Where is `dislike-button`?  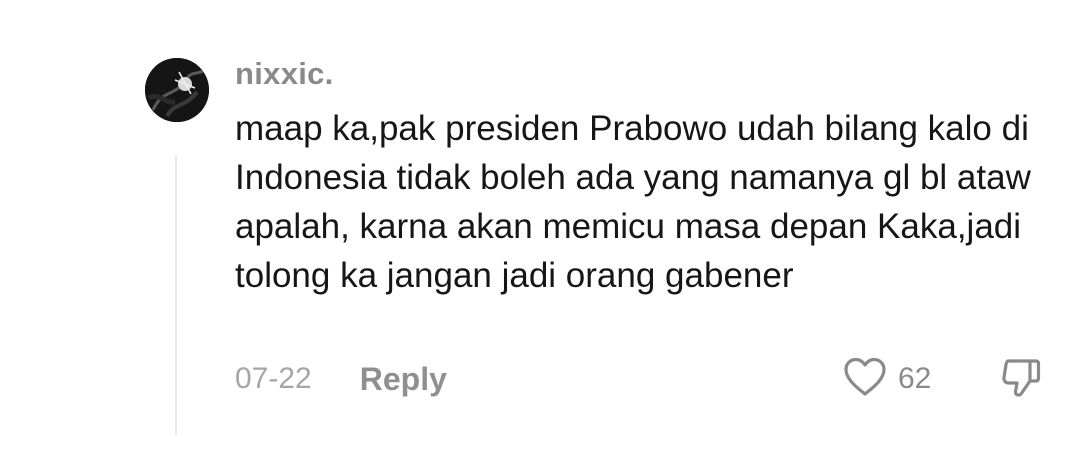 dislike-button is located at coordinates (1021, 379).